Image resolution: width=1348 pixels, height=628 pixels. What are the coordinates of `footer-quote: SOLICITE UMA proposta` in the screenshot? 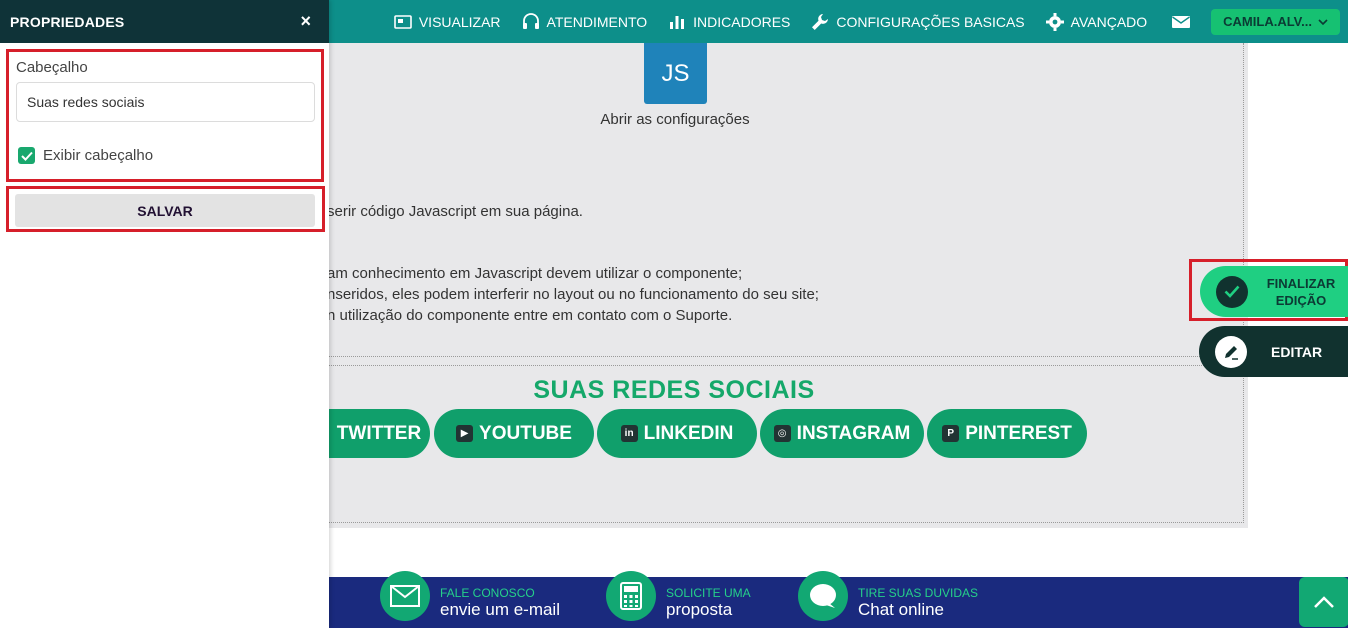 It's located at (678, 596).